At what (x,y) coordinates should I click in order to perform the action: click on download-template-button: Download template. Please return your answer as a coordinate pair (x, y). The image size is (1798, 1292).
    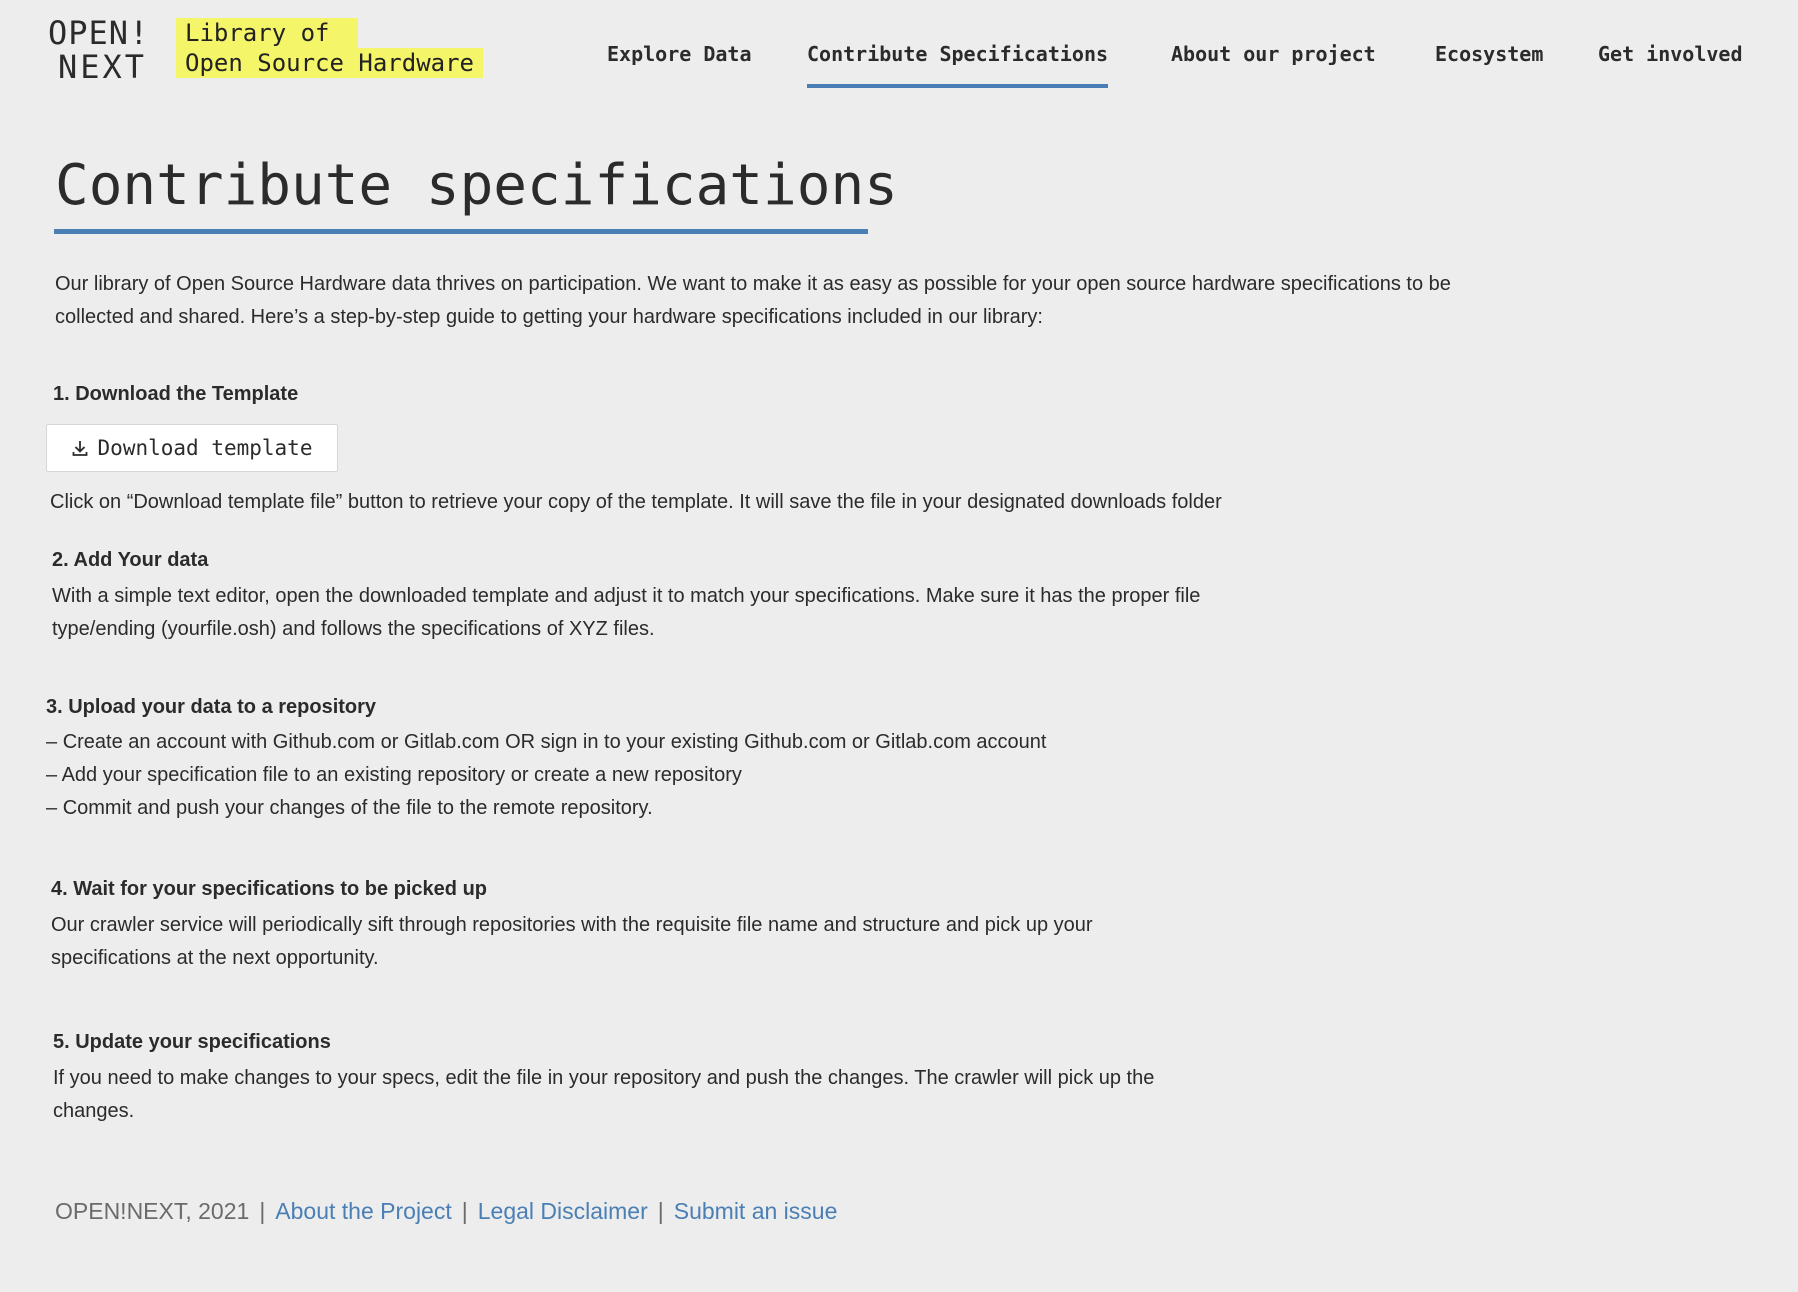
    Looking at the image, I should click on (192, 448).